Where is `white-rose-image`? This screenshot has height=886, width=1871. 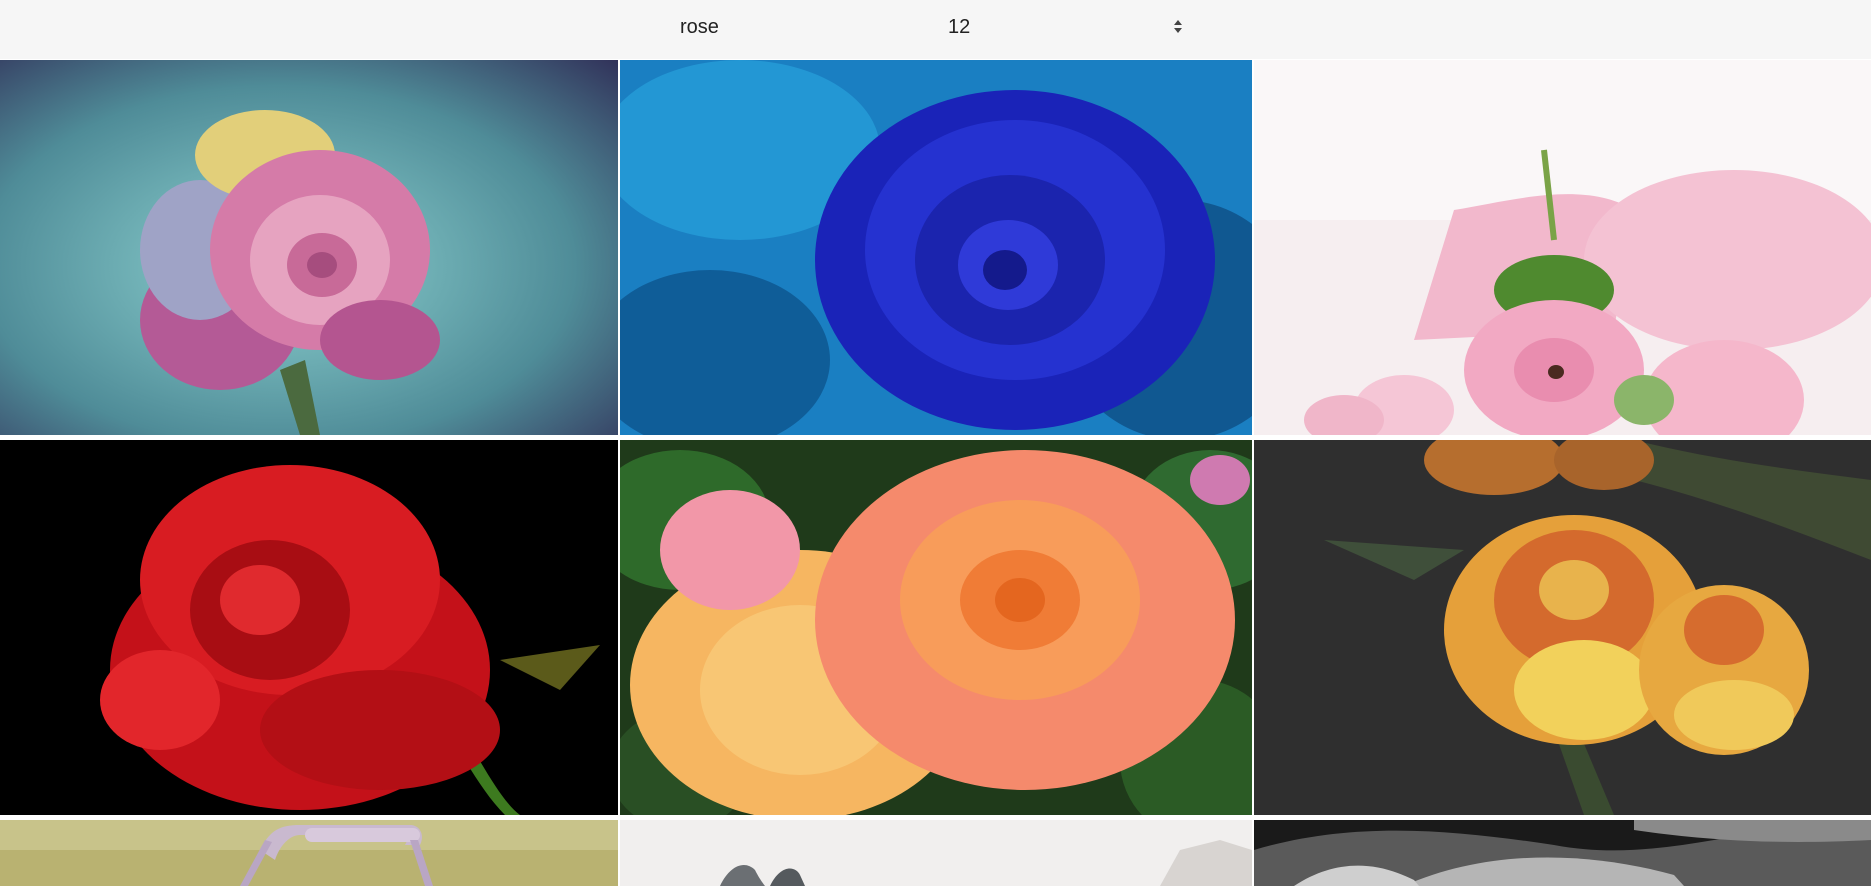
white-rose-image is located at coordinates (936, 853).